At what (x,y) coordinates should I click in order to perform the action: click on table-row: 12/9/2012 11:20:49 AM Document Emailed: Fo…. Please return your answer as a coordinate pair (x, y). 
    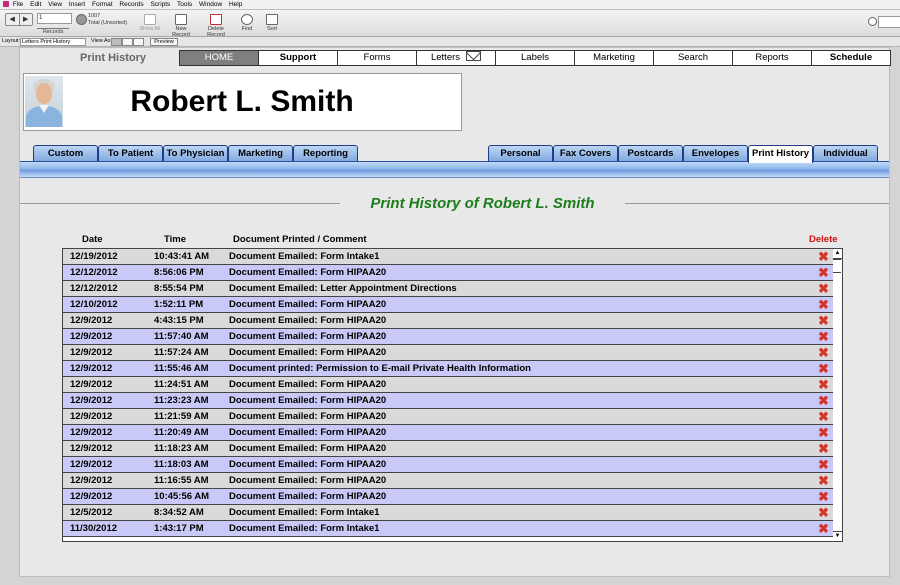
    Looking at the image, I should click on (449, 433).